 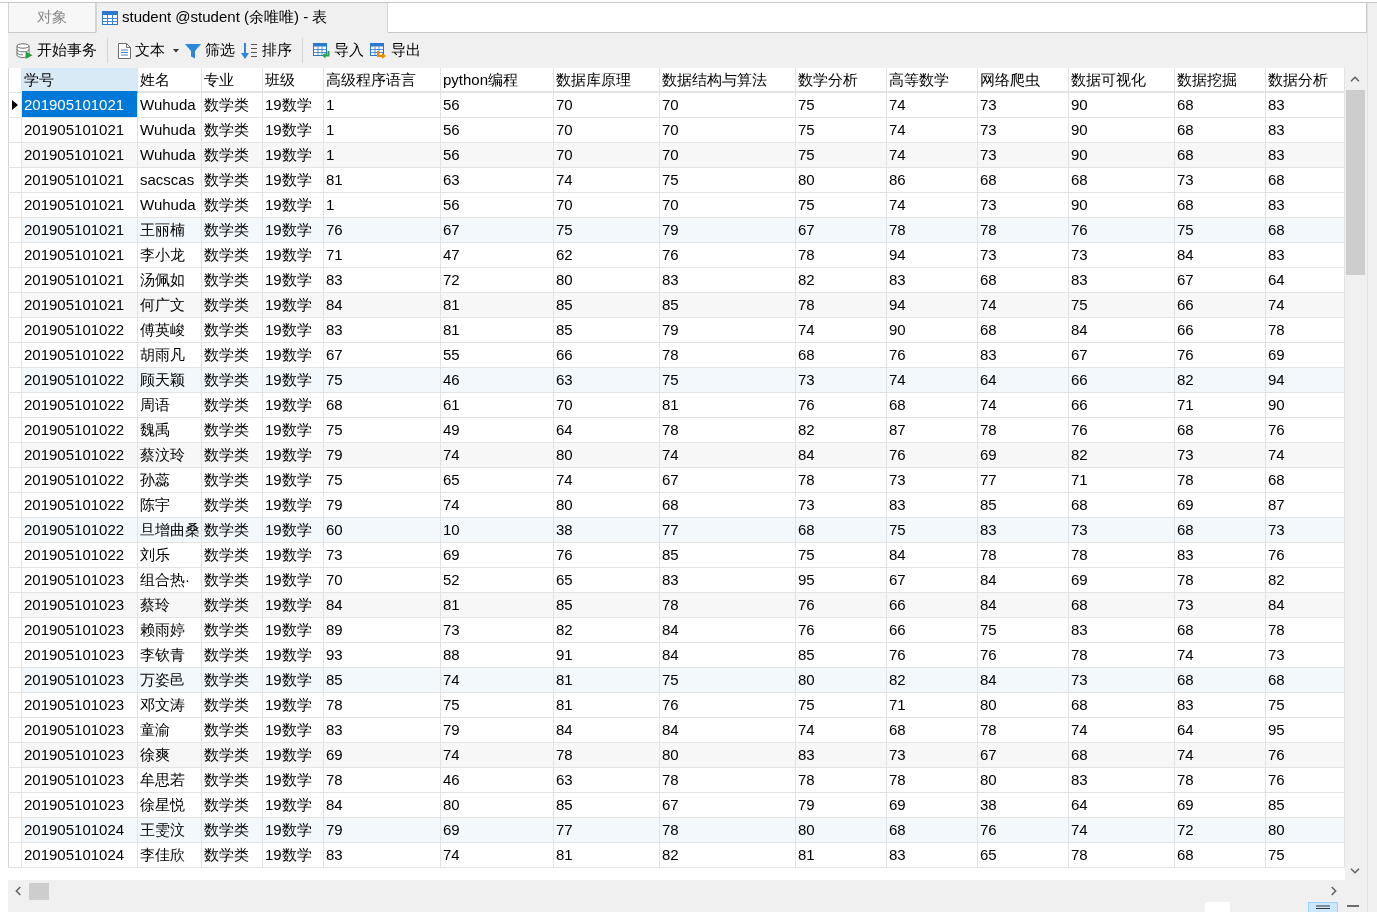 I want to click on toolbar-button: 排序, so click(x=266, y=50).